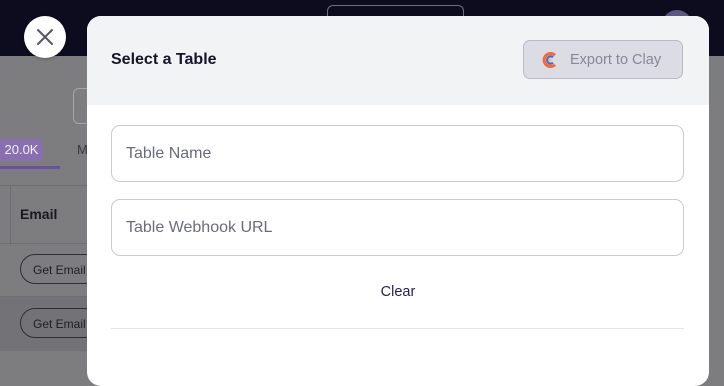 The image size is (724, 386). Describe the element at coordinates (10, 215) in the screenshot. I see `table-column-divider` at that location.